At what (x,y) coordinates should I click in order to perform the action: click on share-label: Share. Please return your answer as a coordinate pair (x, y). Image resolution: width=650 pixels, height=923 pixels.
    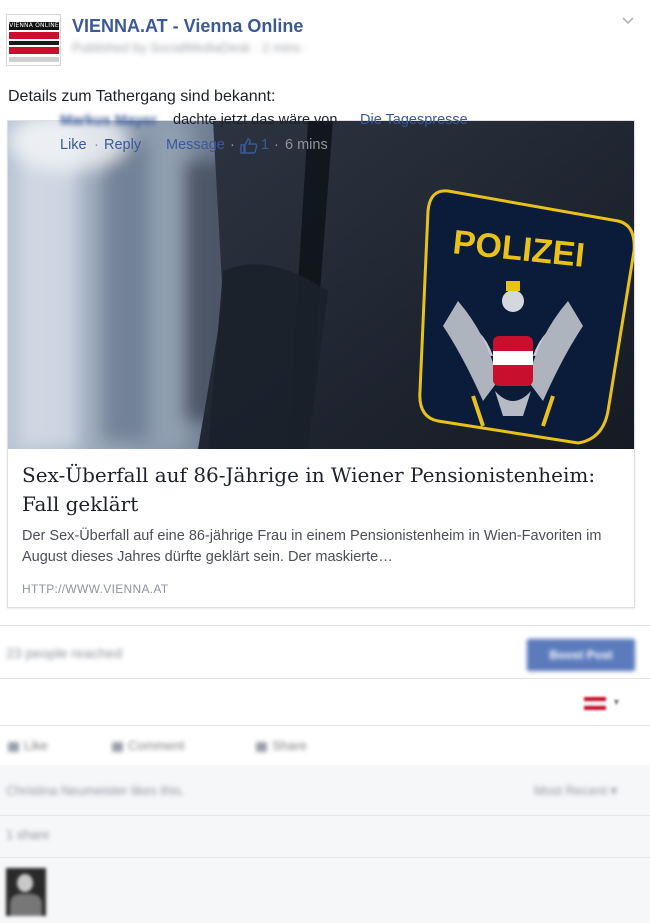
    Looking at the image, I should click on (289, 745).